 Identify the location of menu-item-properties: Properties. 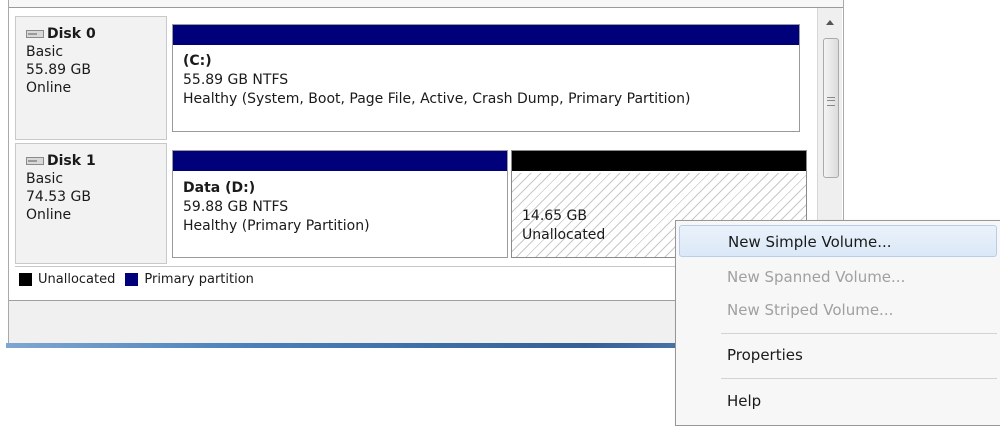
(838, 355).